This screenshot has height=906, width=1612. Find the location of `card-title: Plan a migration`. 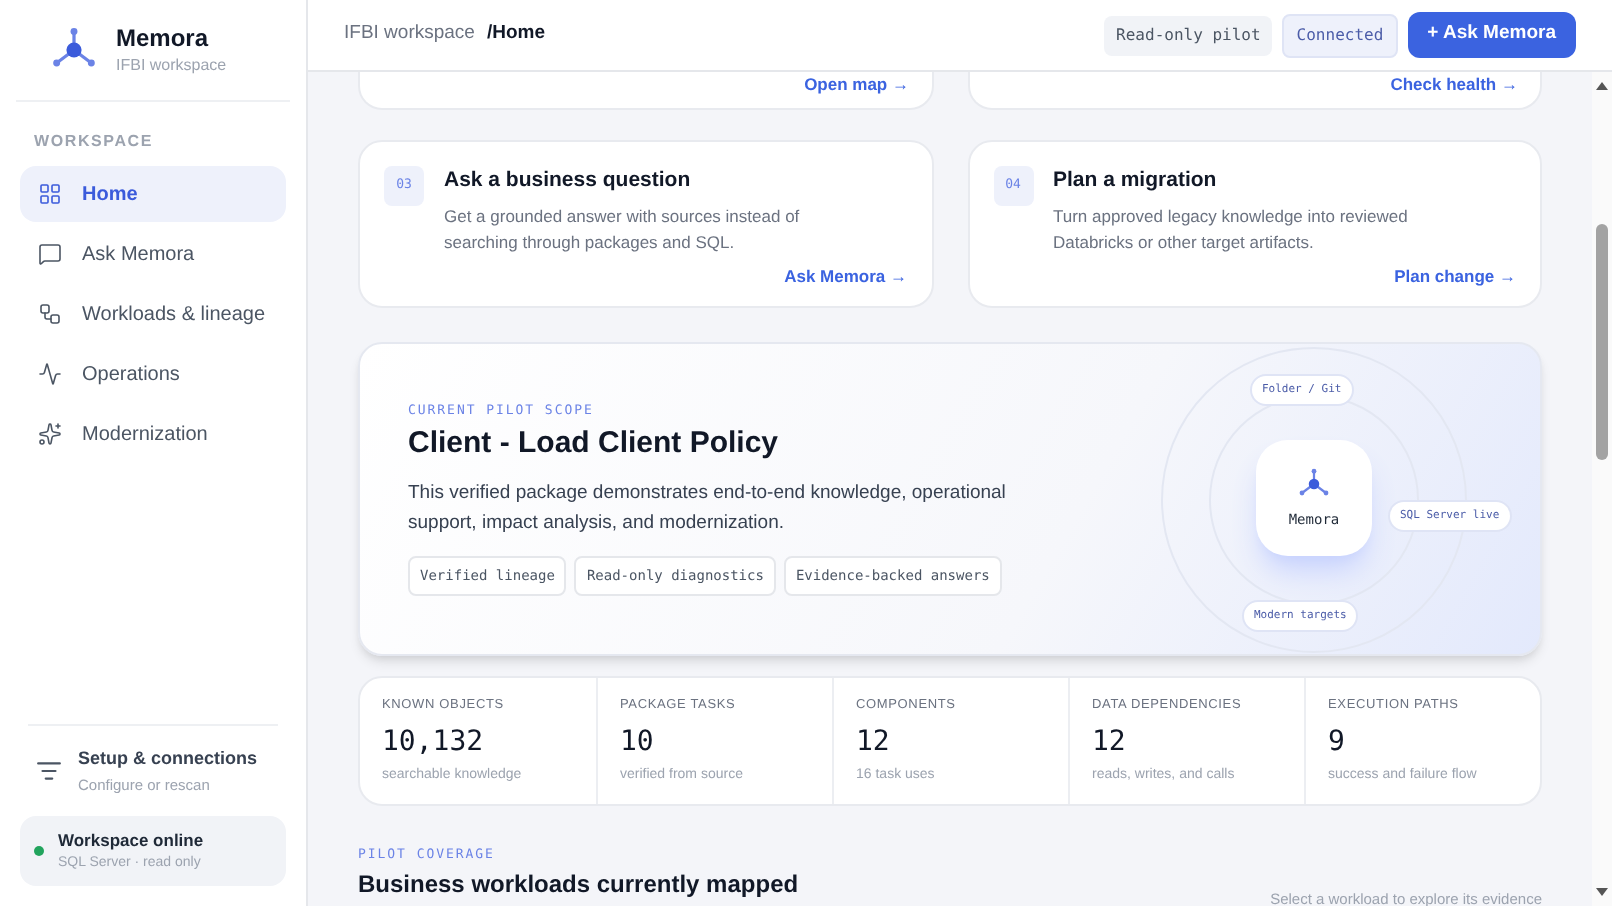

card-title: Plan a migration is located at coordinates (1136, 181).